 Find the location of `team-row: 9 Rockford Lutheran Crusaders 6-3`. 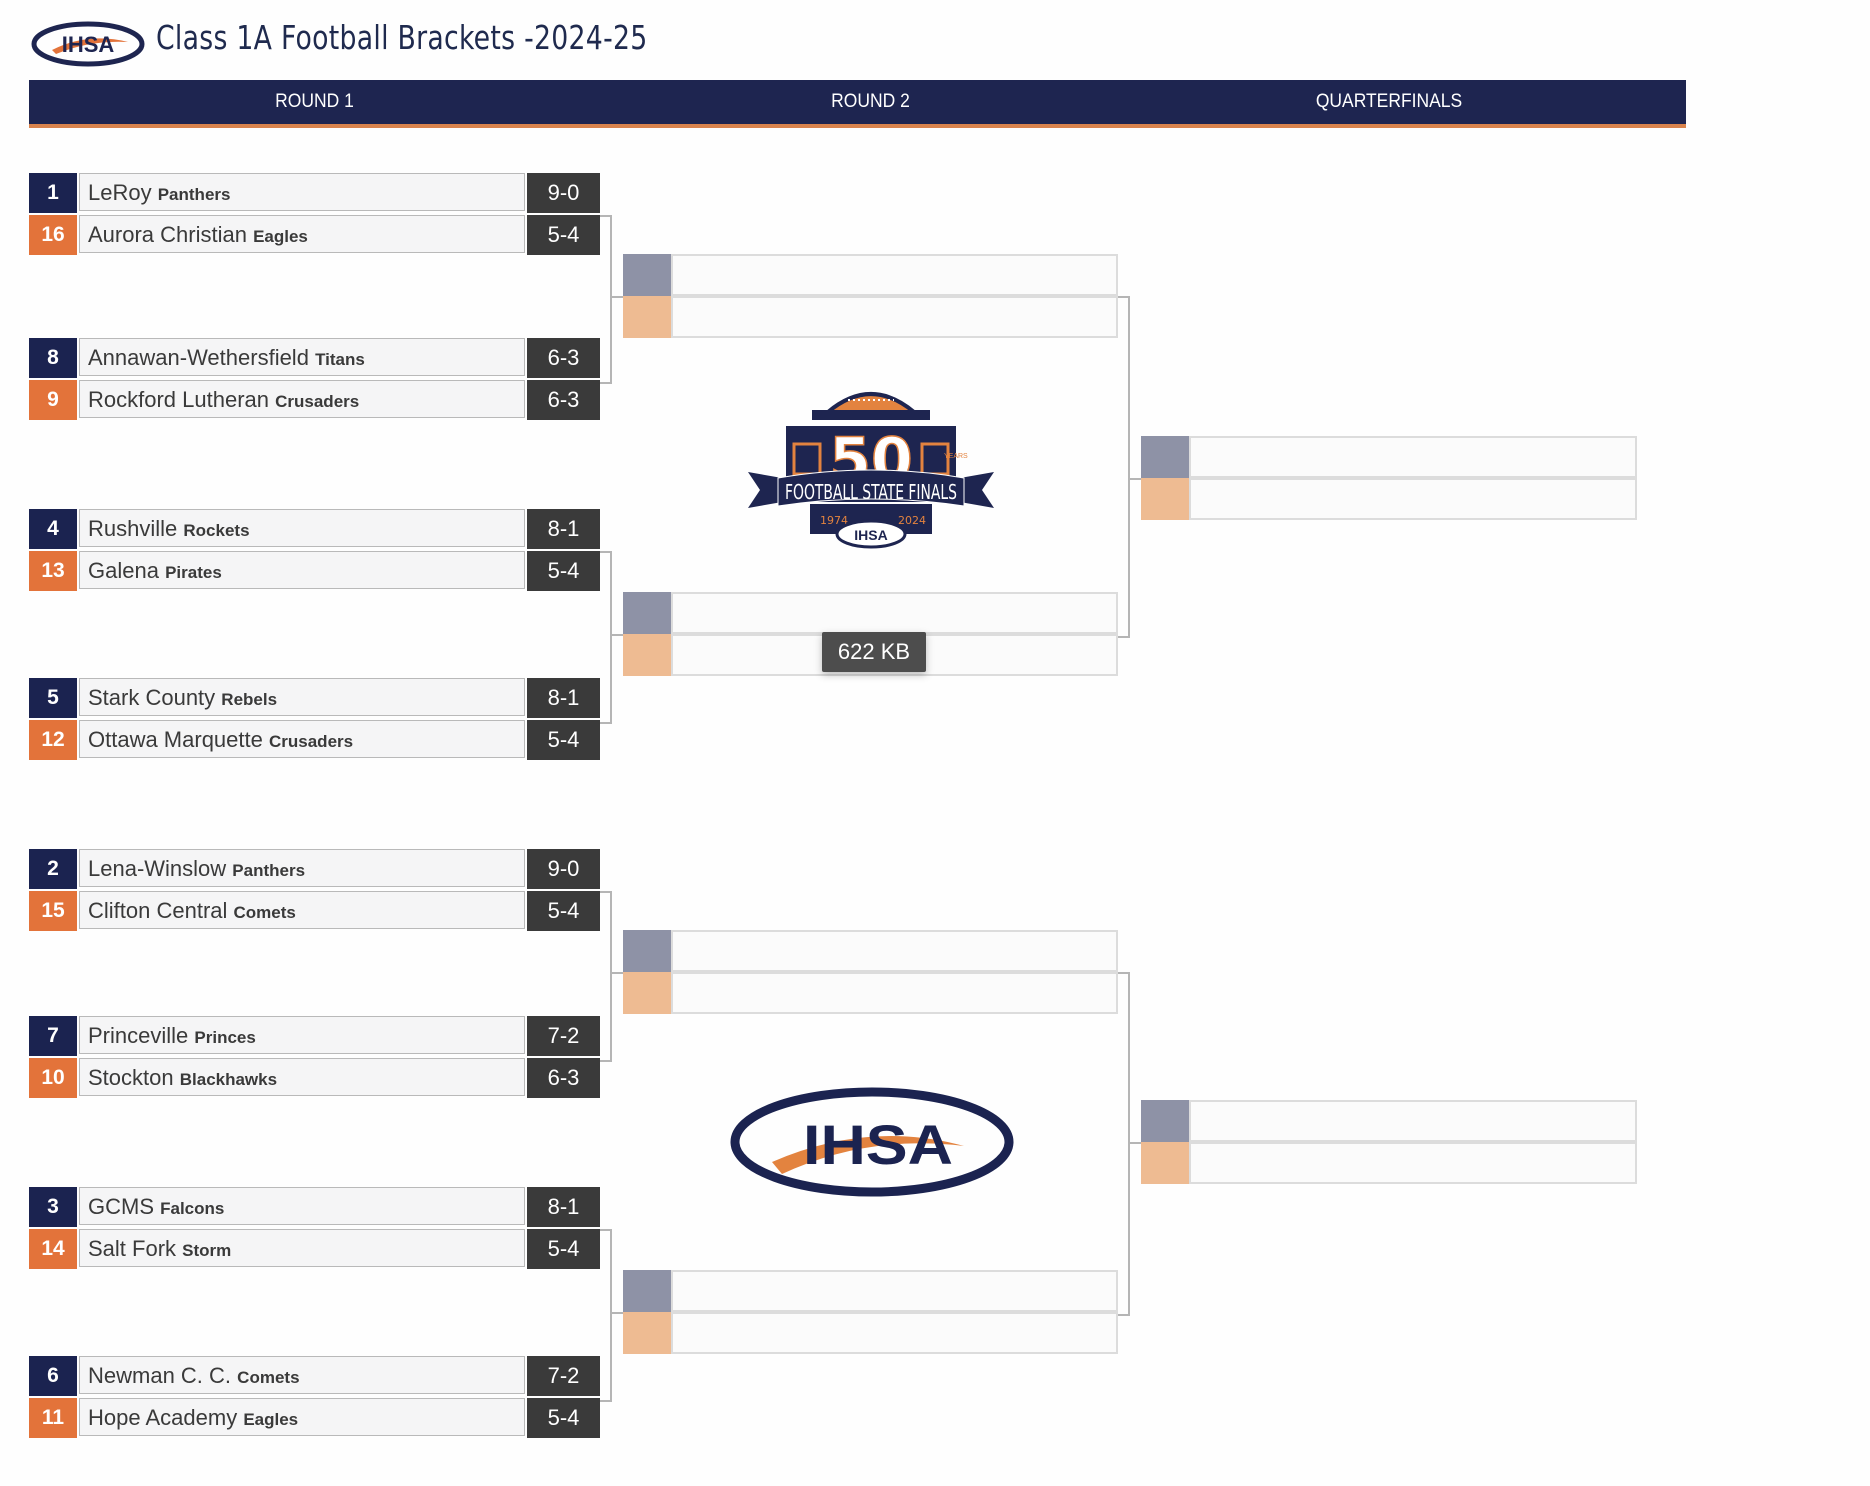

team-row: 9 Rockford Lutheran Crusaders 6-3 is located at coordinates (314, 400).